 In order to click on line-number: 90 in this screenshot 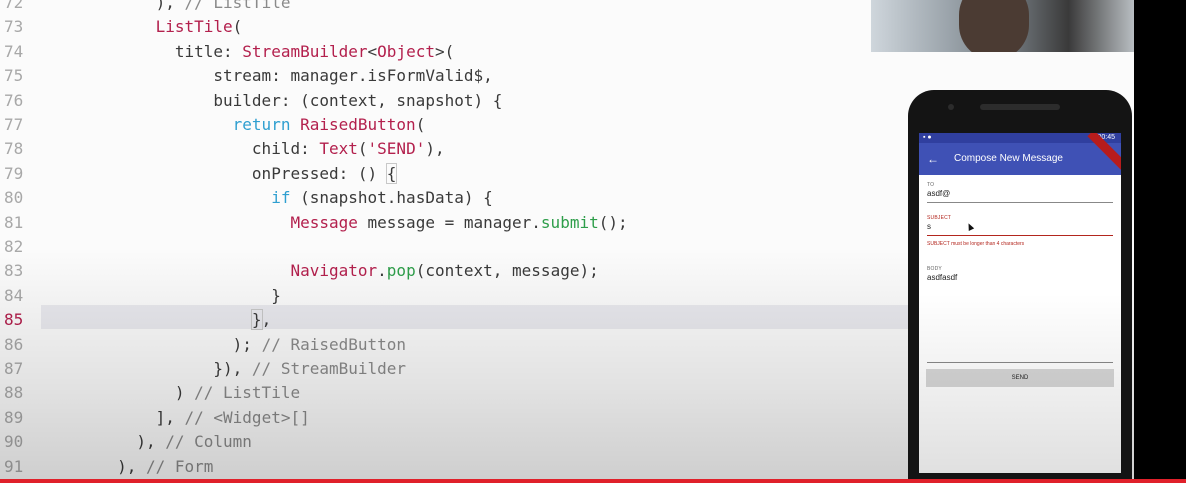, I will do `click(14, 442)`.